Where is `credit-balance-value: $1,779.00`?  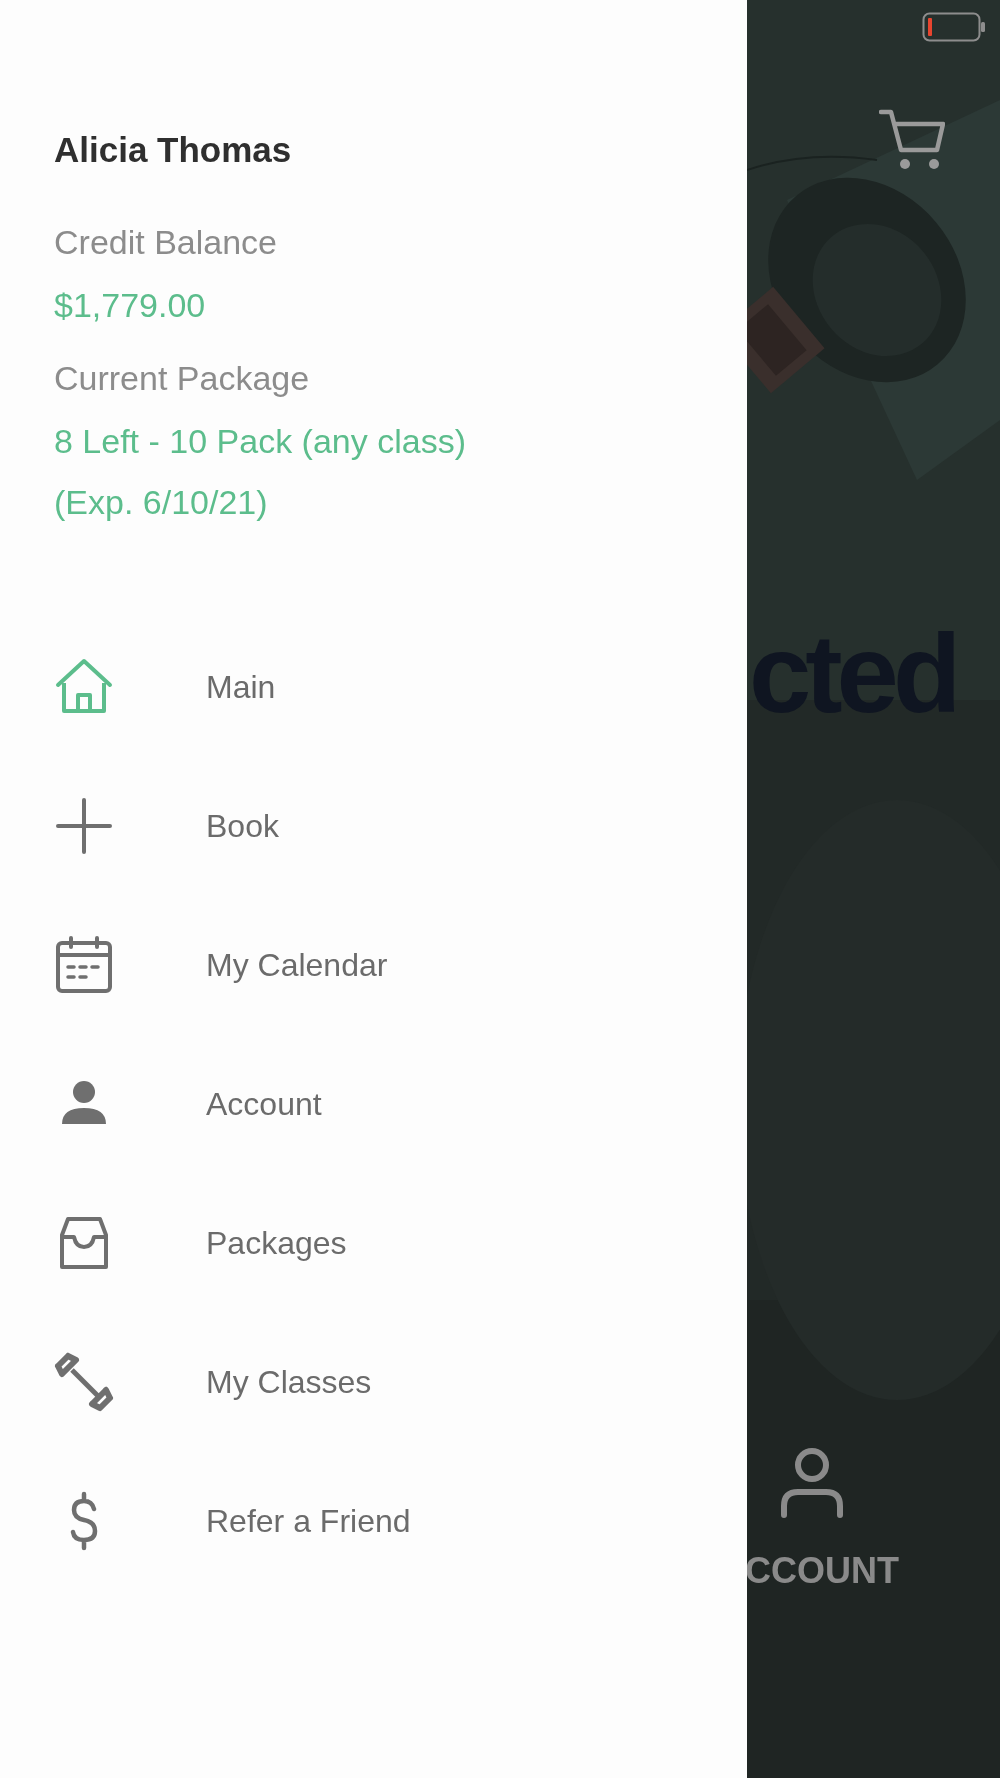
credit-balance-value: $1,779.00 is located at coordinates (130, 305).